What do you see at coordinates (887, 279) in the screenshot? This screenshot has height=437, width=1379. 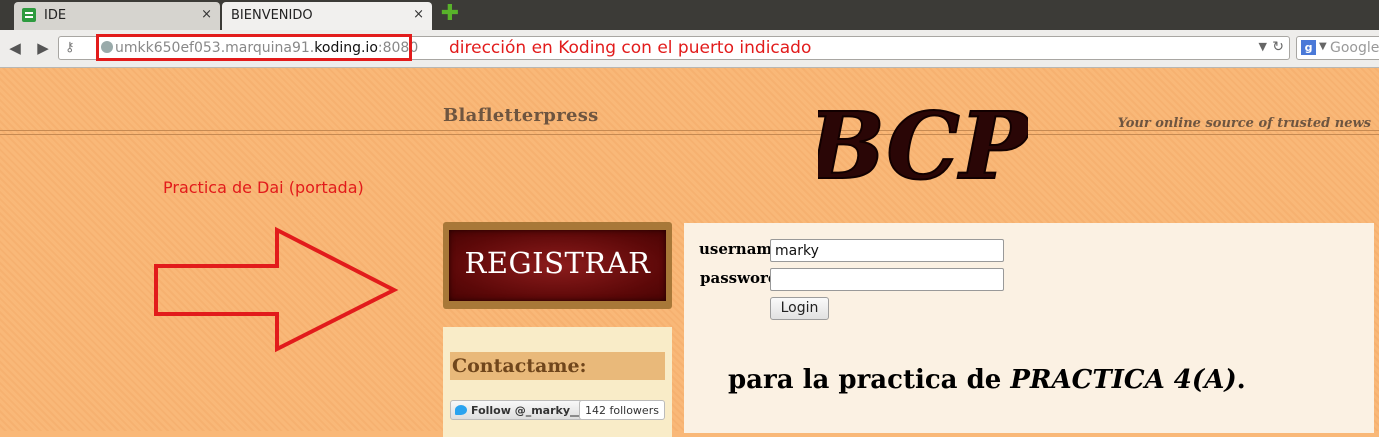 I see `password-field` at bounding box center [887, 279].